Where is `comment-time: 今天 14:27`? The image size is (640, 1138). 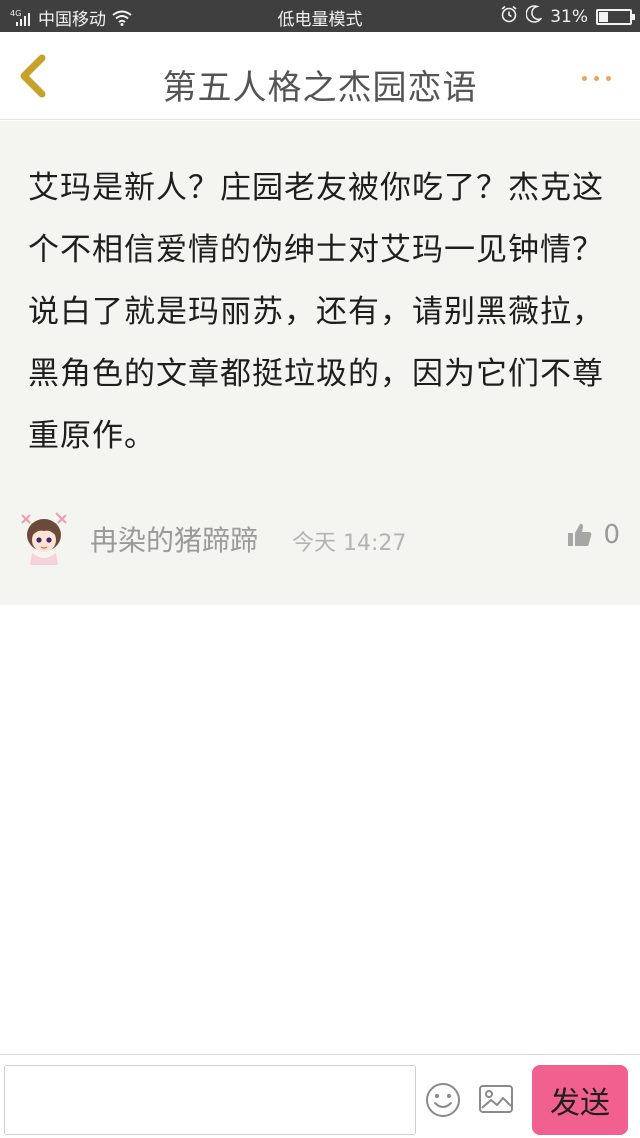 comment-time: 今天 14:27 is located at coordinates (349, 543).